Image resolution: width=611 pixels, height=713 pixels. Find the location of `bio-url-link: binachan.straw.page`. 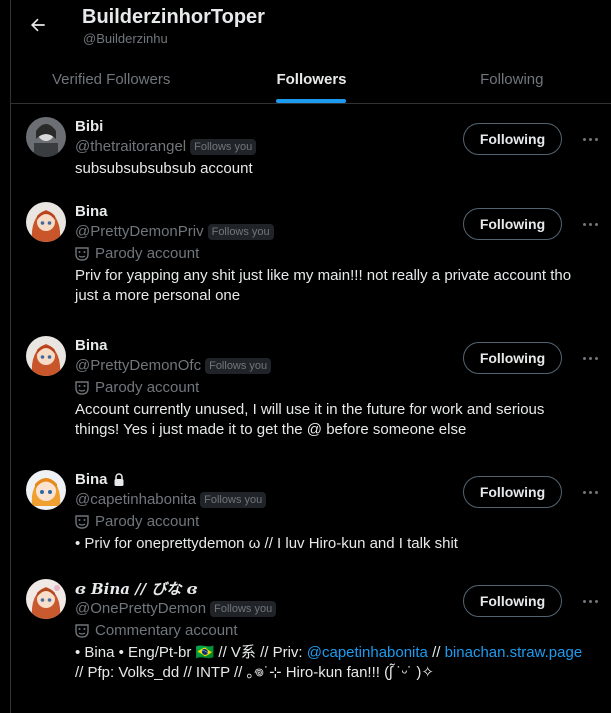

bio-url-link: binachan.straw.page is located at coordinates (514, 652).